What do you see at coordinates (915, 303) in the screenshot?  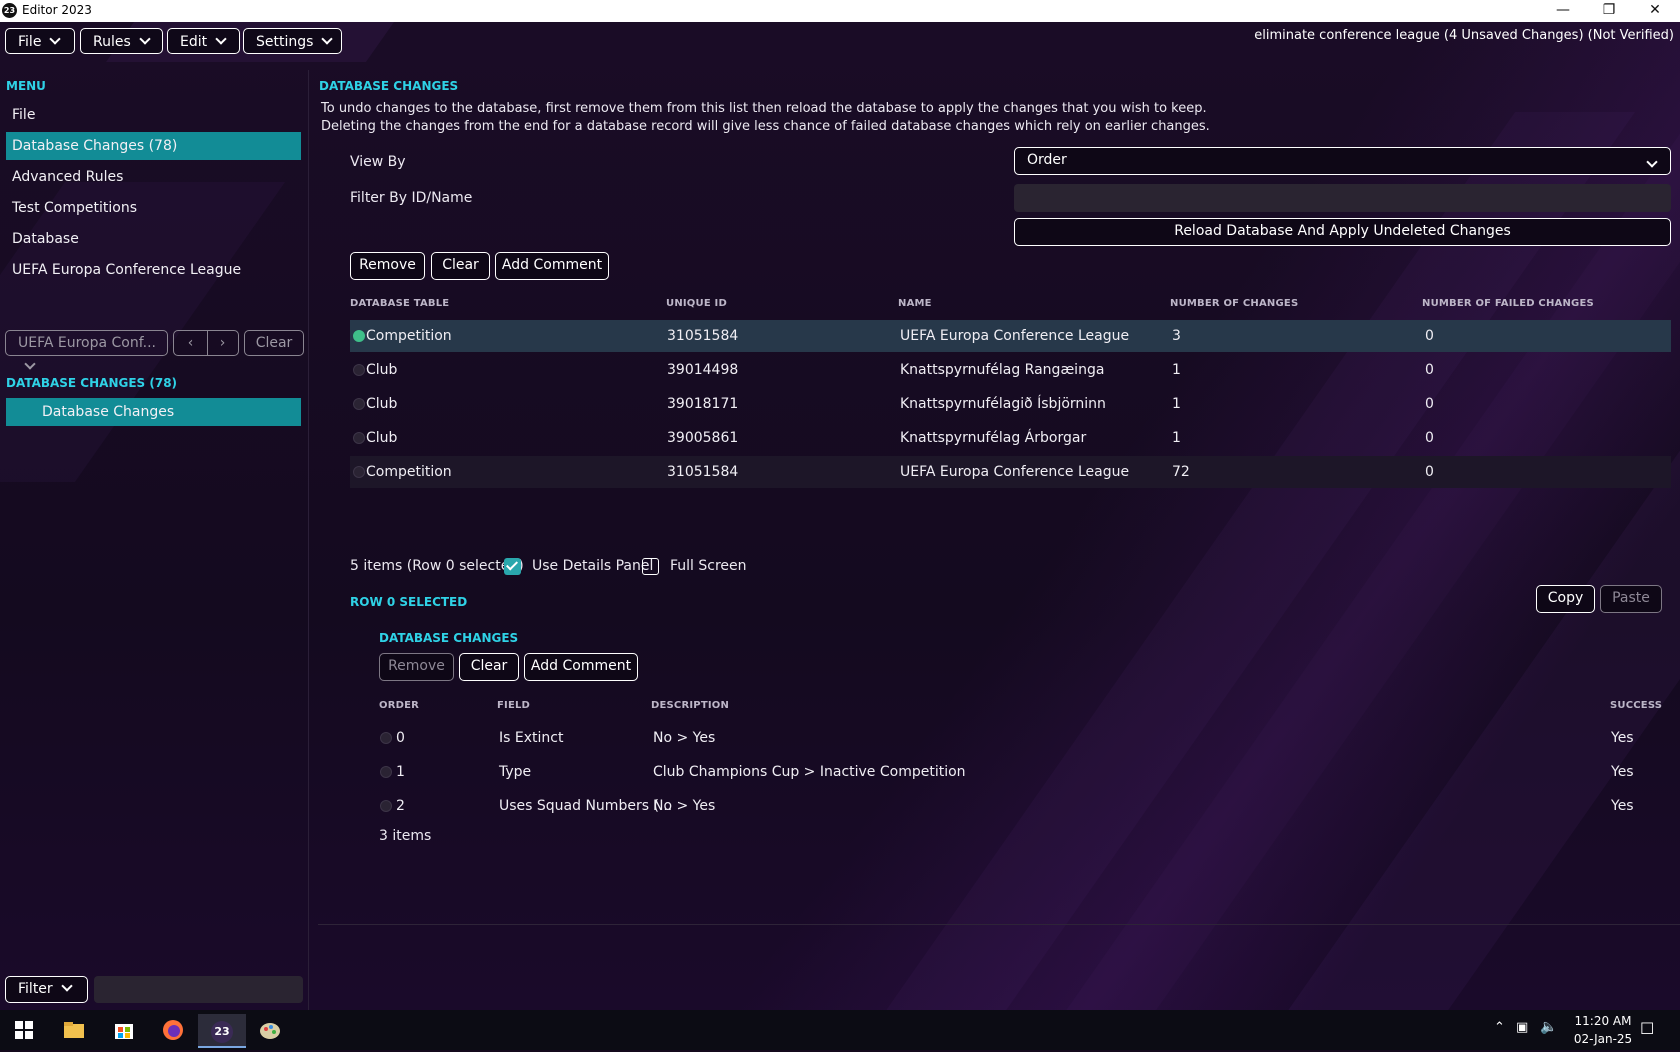 I see `column-header: NAME` at bounding box center [915, 303].